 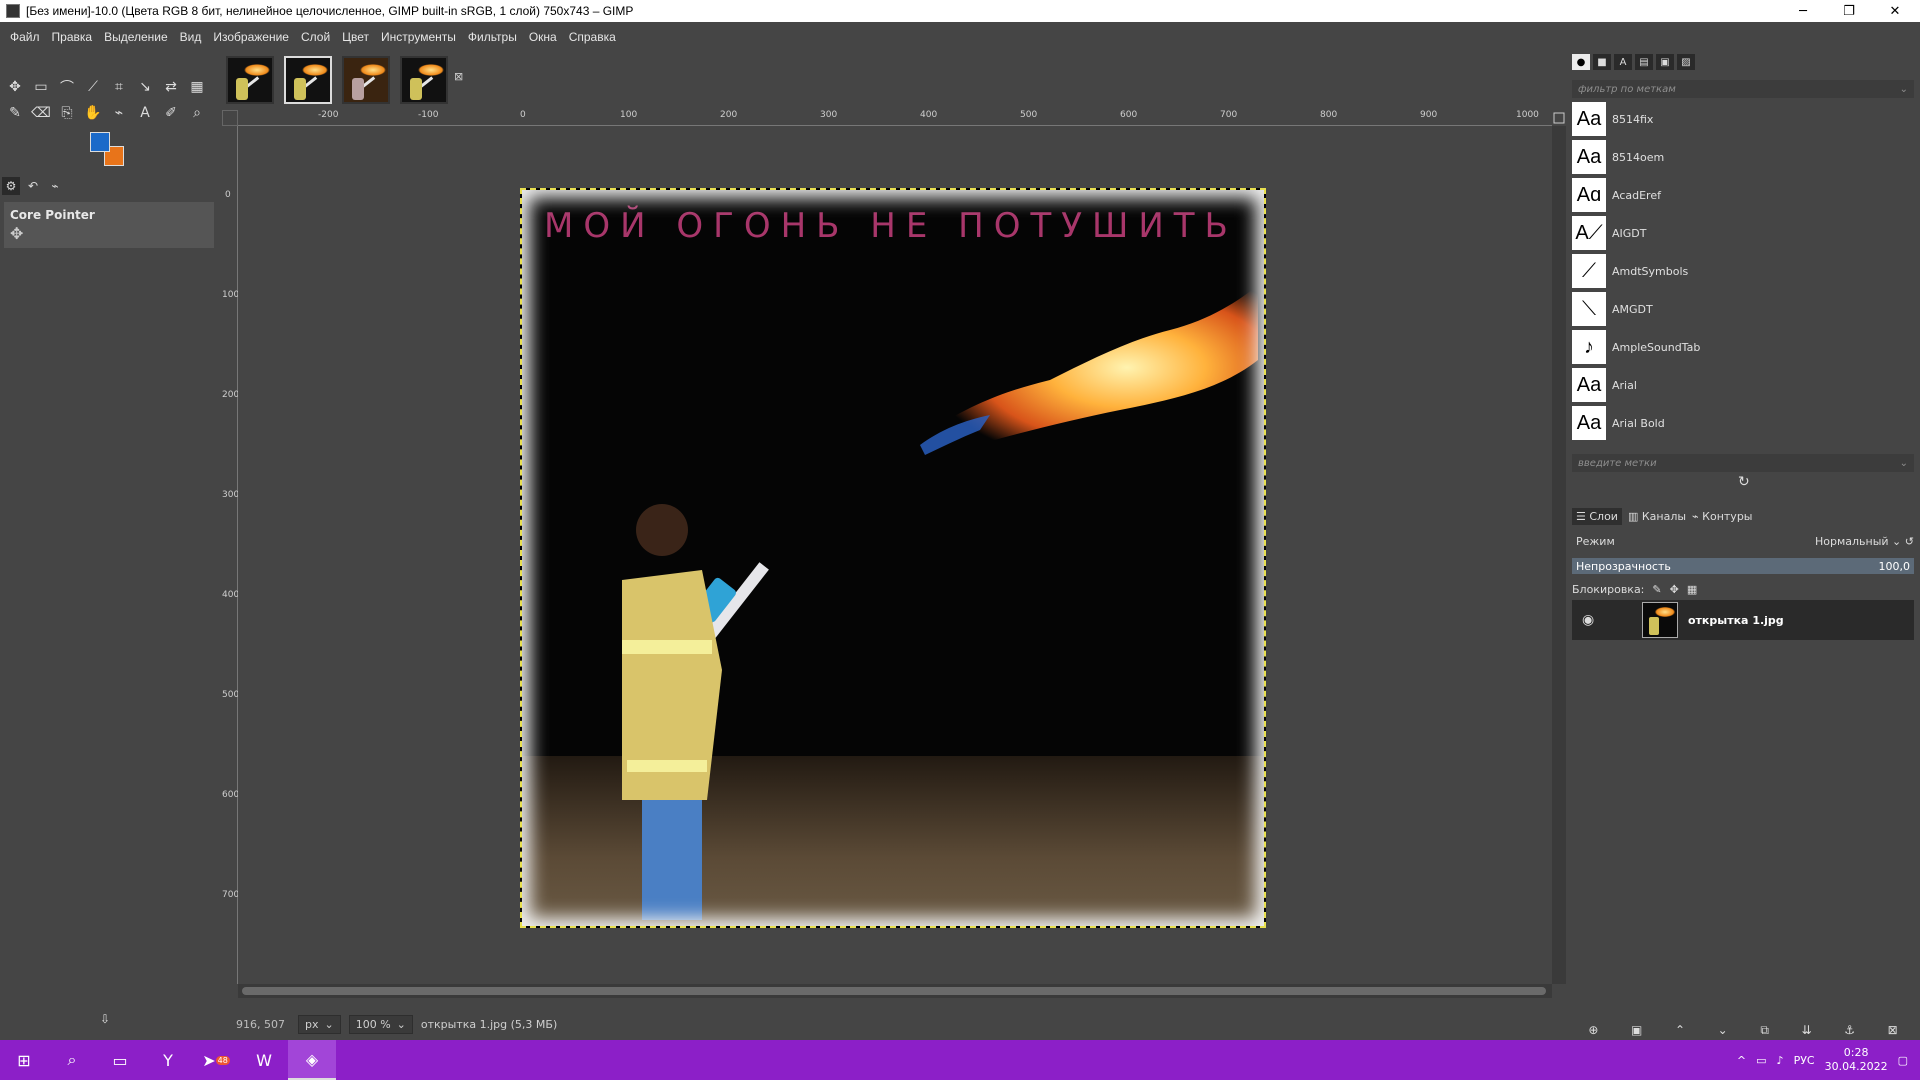 What do you see at coordinates (93, 113) in the screenshot?
I see `smudge-tool-icon: ✋` at bounding box center [93, 113].